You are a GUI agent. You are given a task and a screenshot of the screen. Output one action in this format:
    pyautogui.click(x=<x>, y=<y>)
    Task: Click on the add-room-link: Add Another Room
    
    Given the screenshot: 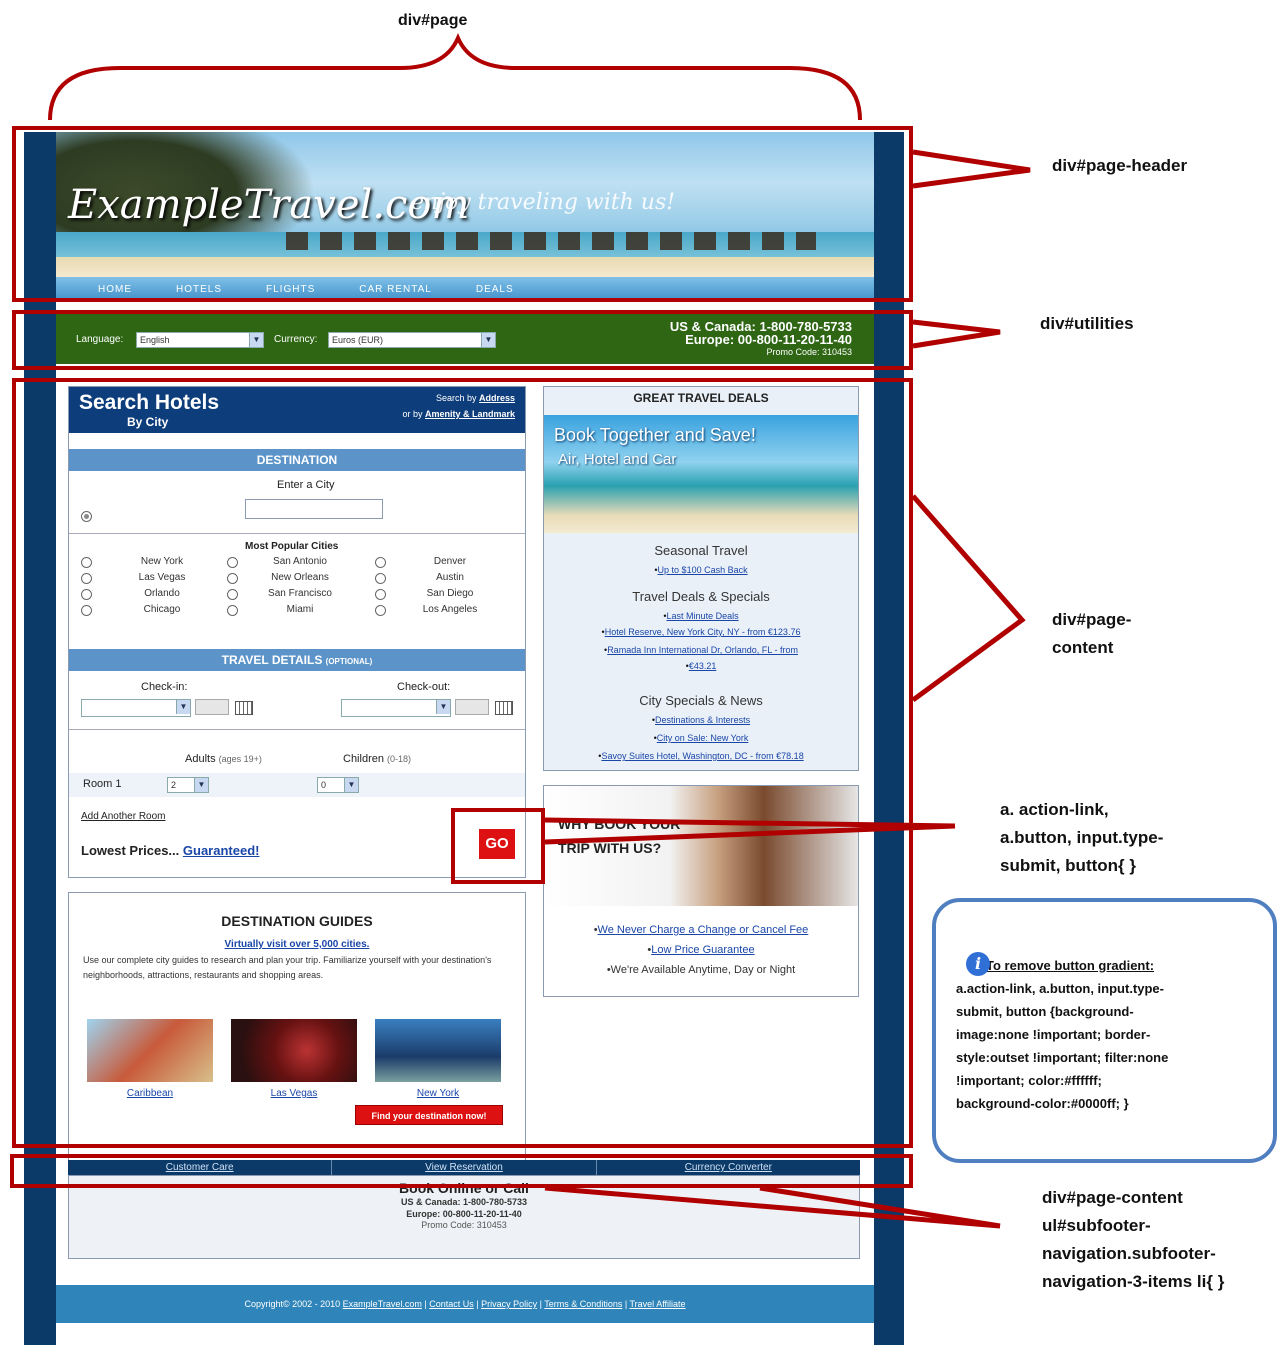 What is the action you would take?
    pyautogui.click(x=123, y=816)
    